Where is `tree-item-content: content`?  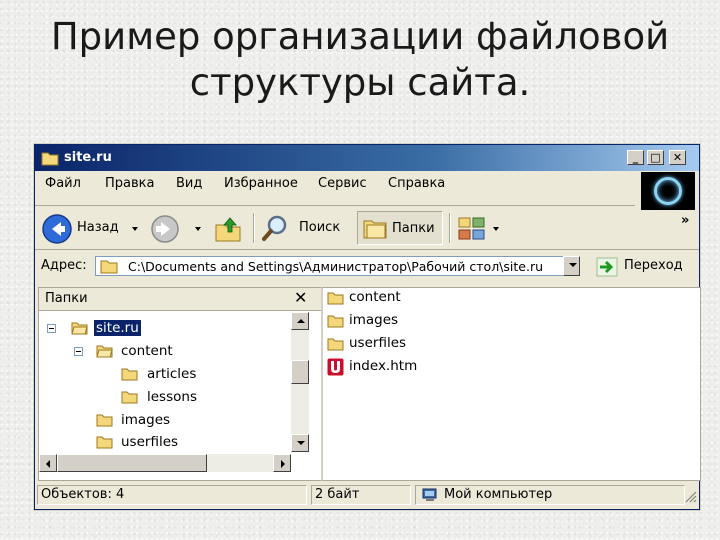
tree-item-content: content is located at coordinates (164, 352).